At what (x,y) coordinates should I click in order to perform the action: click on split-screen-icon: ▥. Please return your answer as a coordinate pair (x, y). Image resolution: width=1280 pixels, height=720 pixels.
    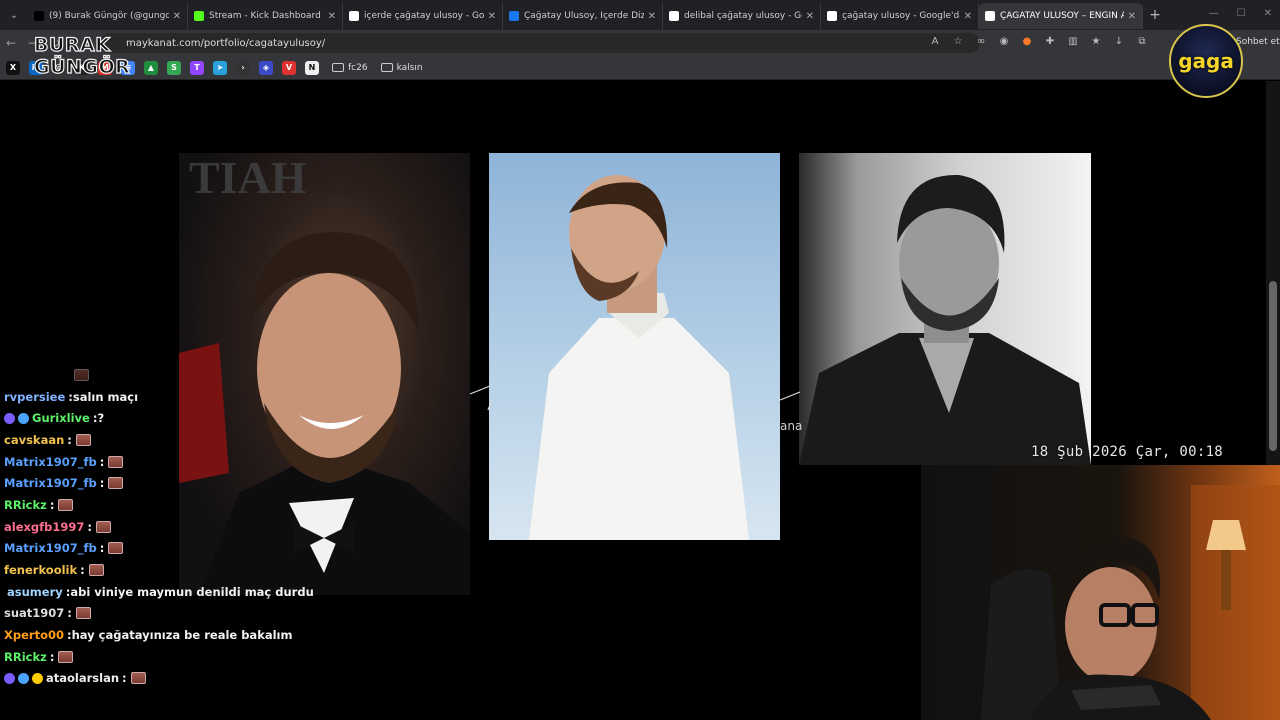
    Looking at the image, I should click on (1073, 42).